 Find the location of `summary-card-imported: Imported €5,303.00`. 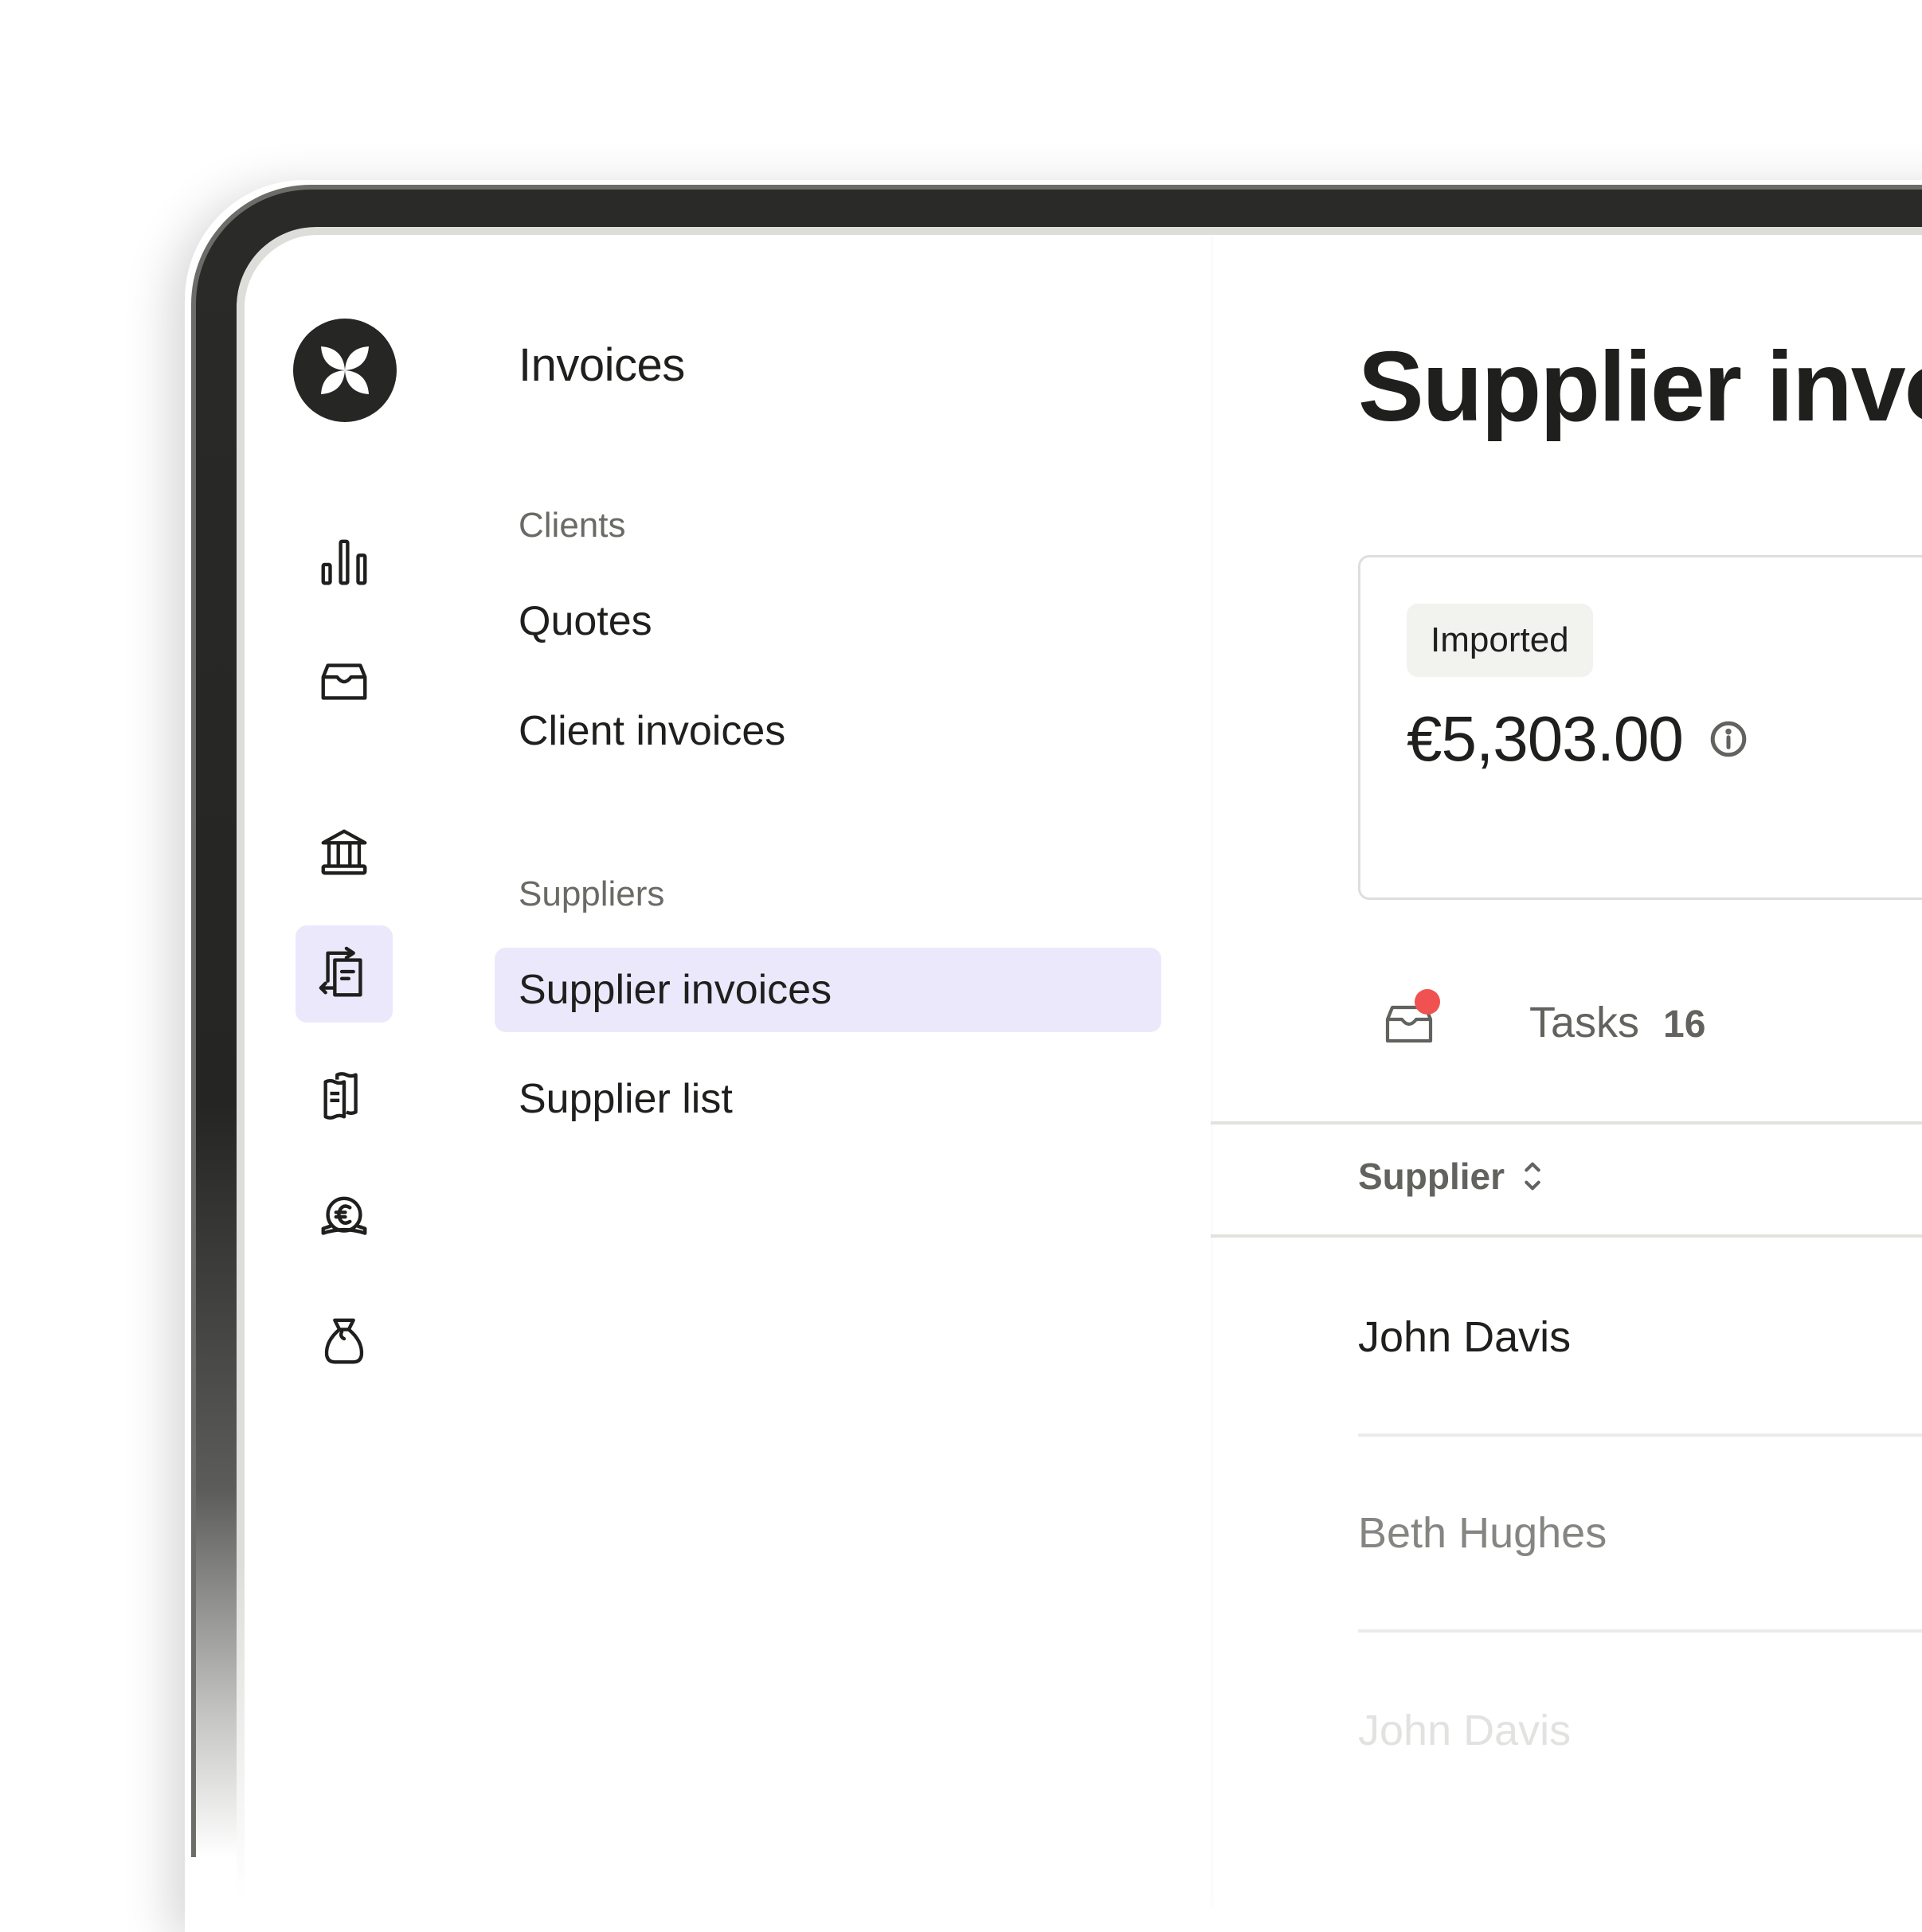

summary-card-imported: Imported €5,303.00 is located at coordinates (1640, 727).